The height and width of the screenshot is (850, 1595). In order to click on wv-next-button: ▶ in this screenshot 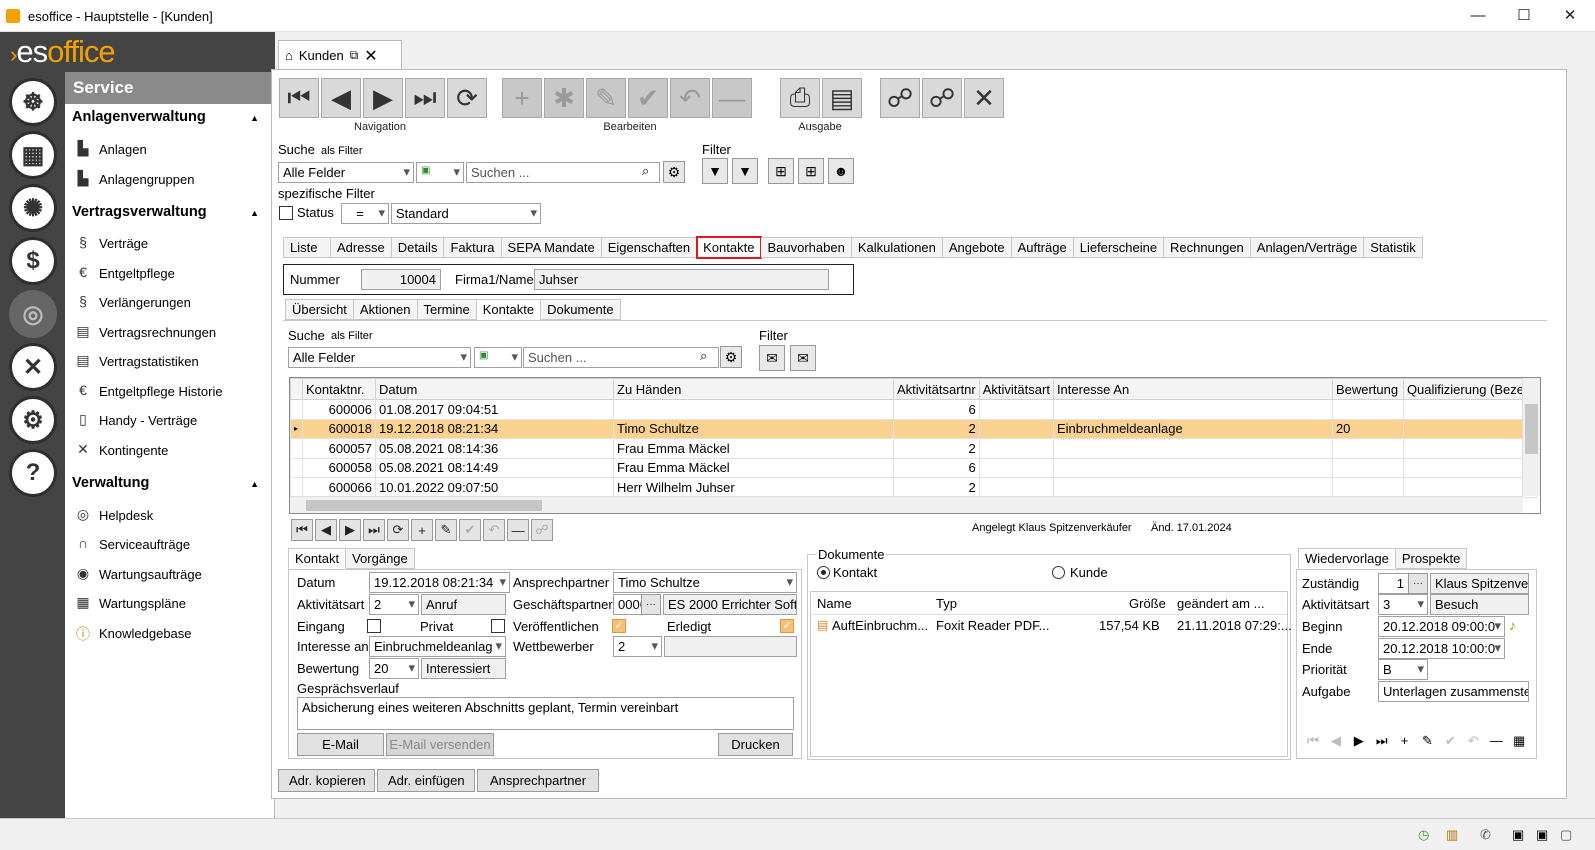, I will do `click(1359, 744)`.